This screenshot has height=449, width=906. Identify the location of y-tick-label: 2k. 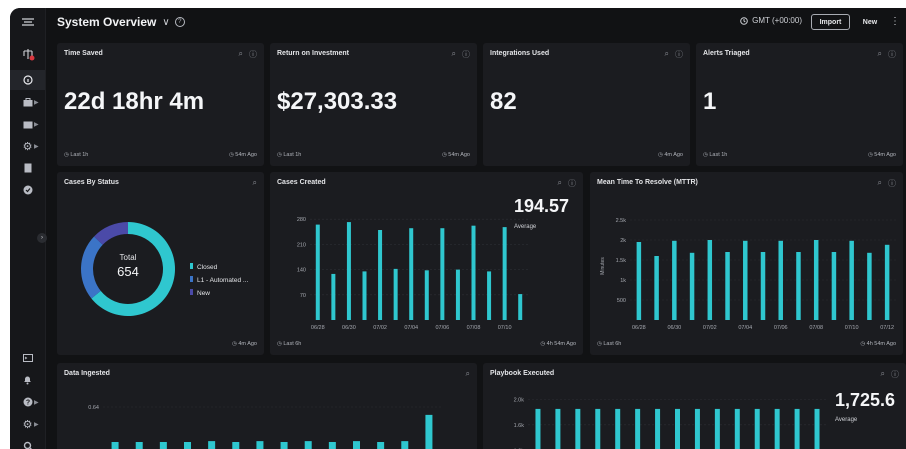
(623, 241).